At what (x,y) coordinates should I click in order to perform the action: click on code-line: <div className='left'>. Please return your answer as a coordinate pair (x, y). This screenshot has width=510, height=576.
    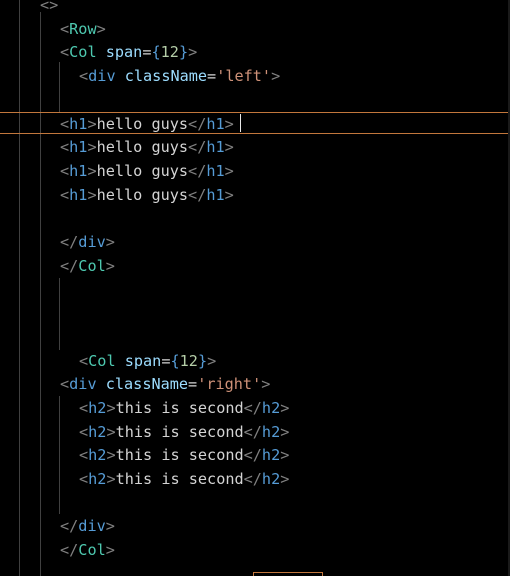
    Looking at the image, I should click on (179, 76).